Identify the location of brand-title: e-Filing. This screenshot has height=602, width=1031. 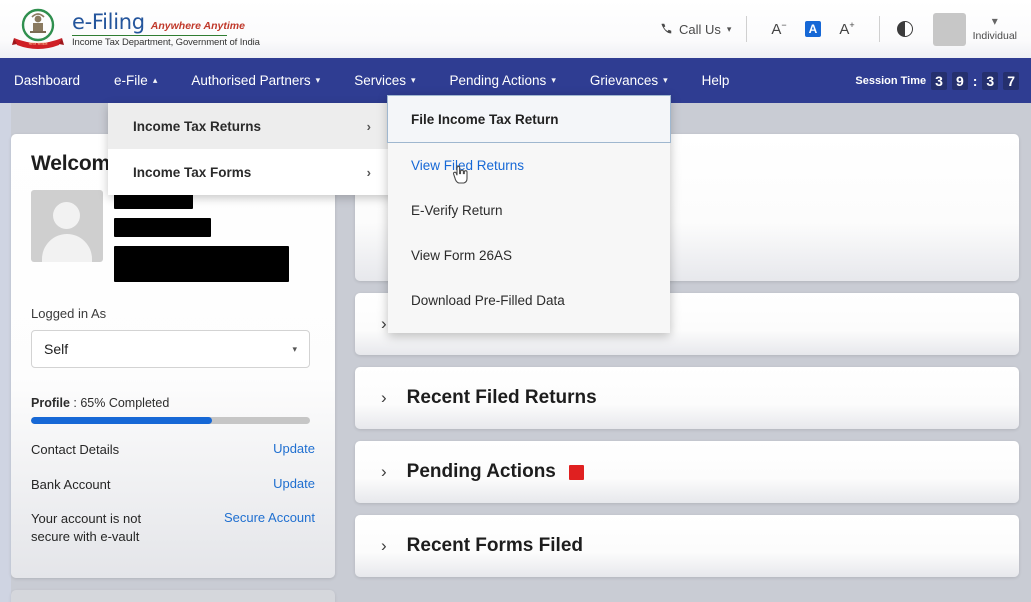
(108, 21).